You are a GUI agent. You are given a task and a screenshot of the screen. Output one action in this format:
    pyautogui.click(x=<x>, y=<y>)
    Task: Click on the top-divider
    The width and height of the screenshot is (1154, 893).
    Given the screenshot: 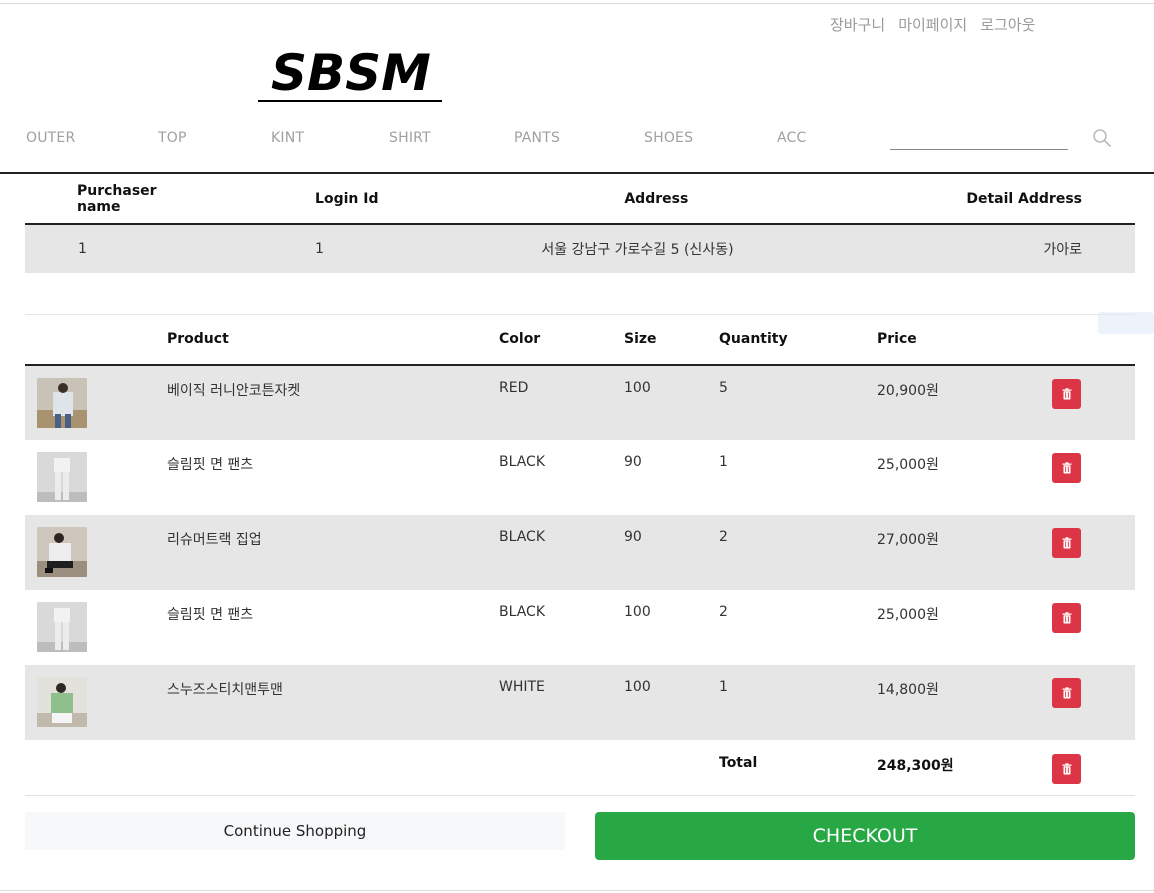 What is the action you would take?
    pyautogui.click(x=577, y=3)
    